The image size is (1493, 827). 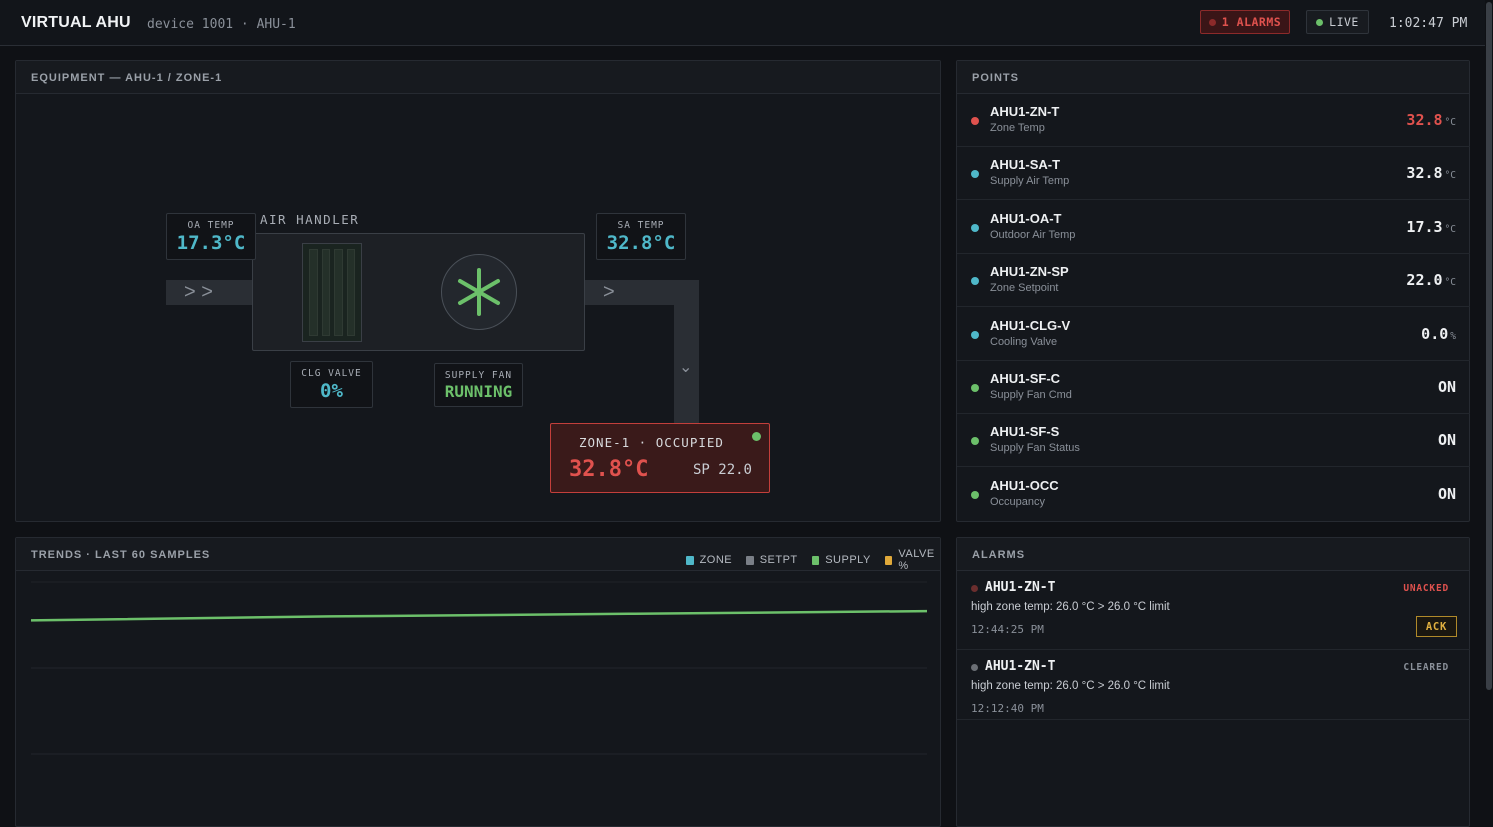 I want to click on legend-swatch-zone, so click(x=690, y=560).